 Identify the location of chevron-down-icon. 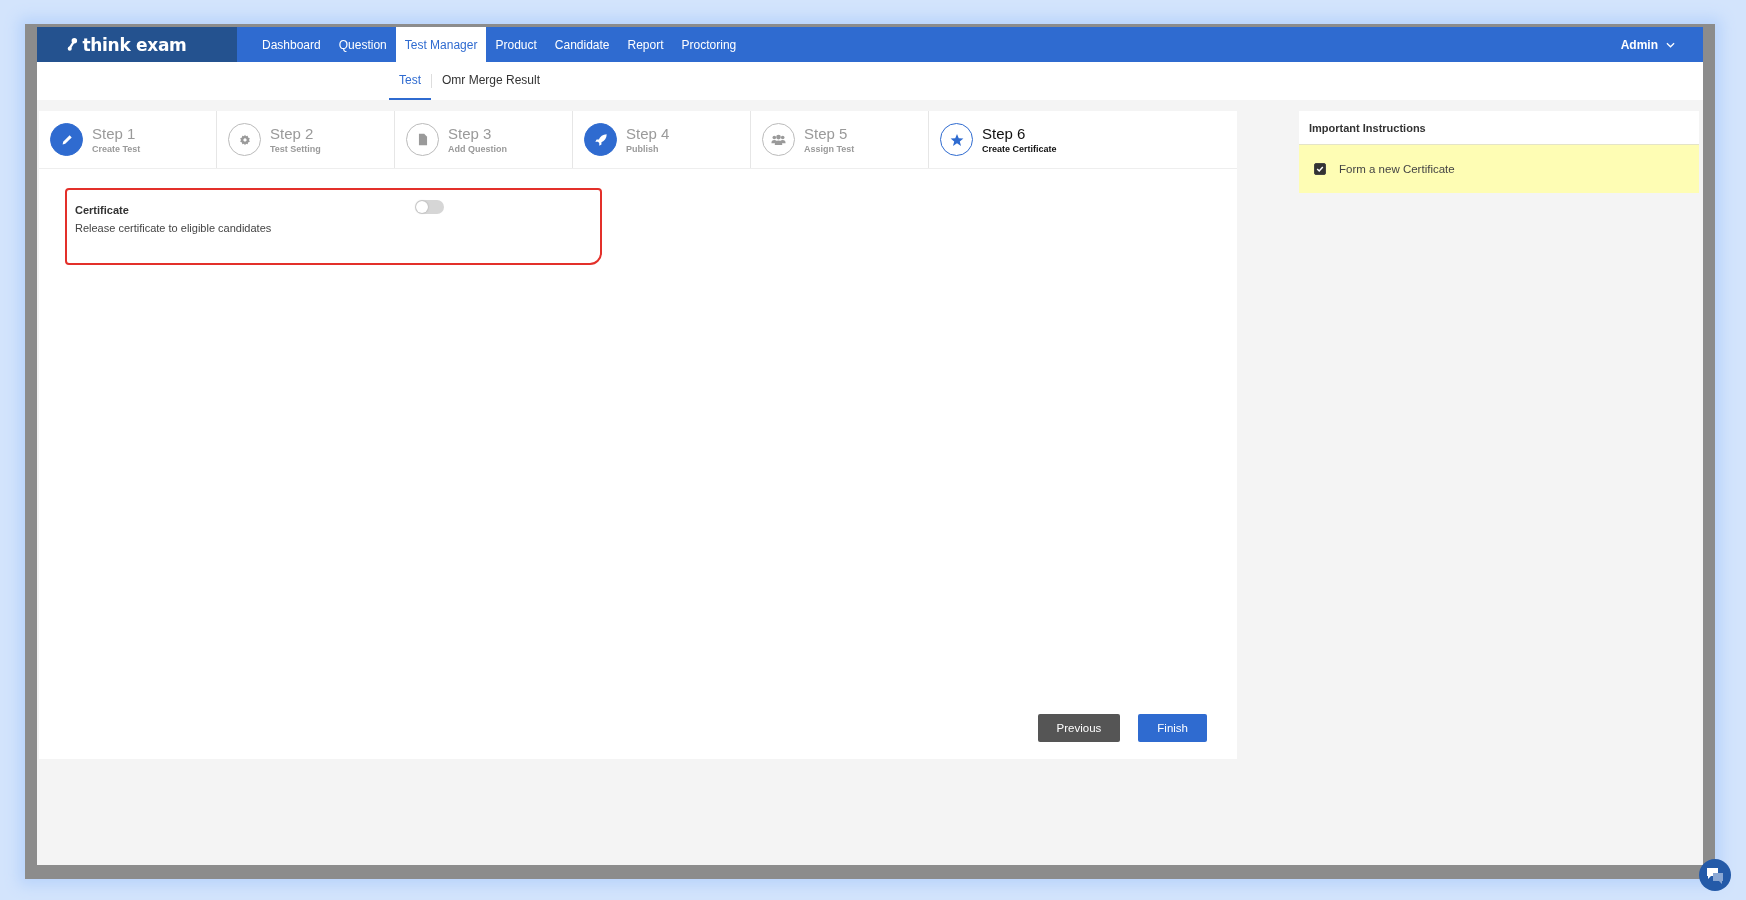
(1670, 44).